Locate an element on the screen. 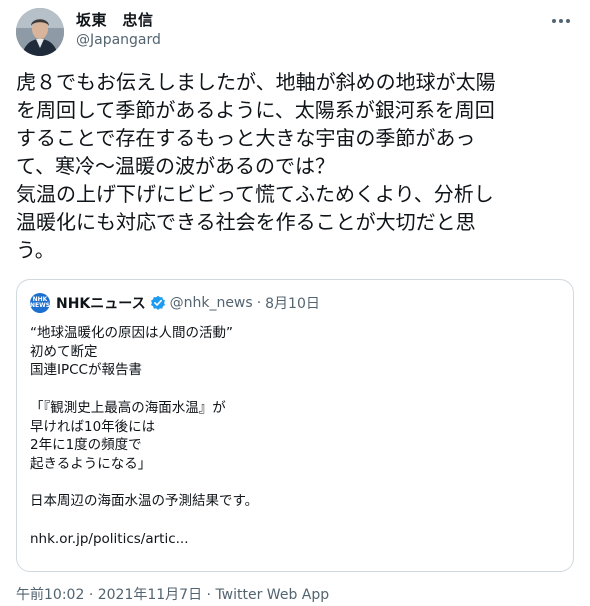 The height and width of the screenshot is (606, 590). tweet-time: 午前10:02 is located at coordinates (50, 595).